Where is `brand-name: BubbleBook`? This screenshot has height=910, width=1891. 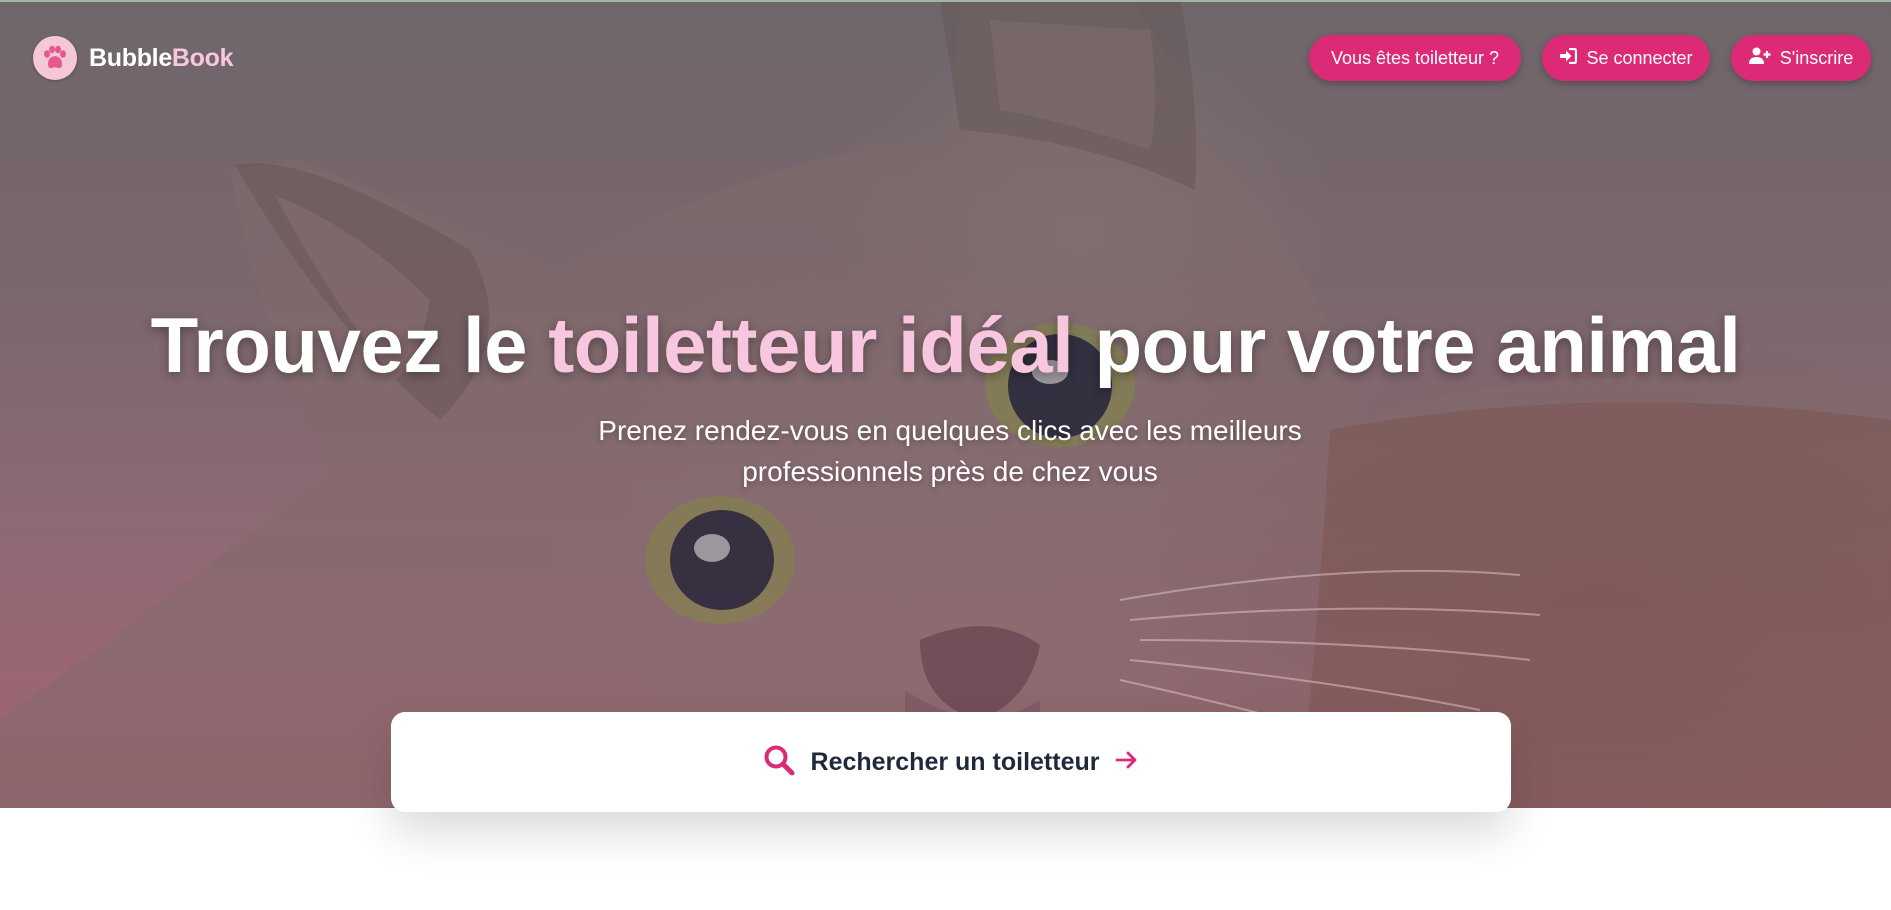 brand-name: BubbleBook is located at coordinates (161, 58).